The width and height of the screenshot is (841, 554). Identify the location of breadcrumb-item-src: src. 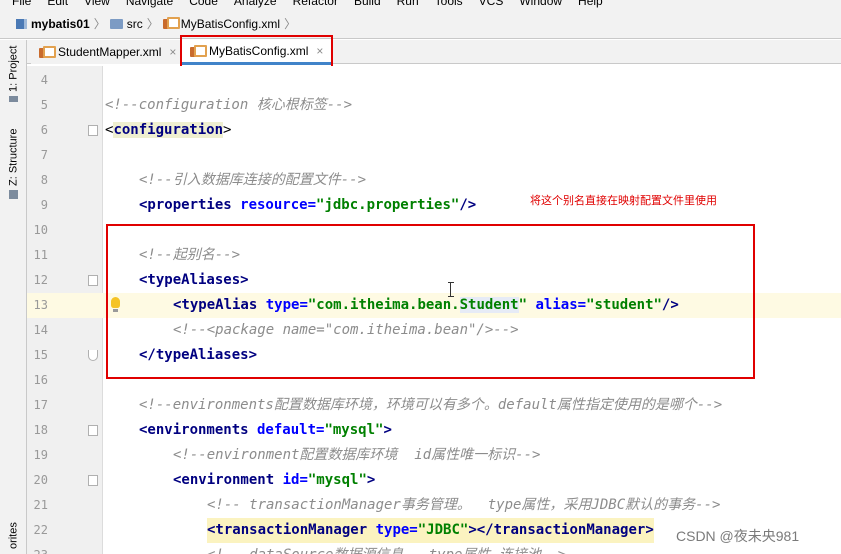
(126, 23).